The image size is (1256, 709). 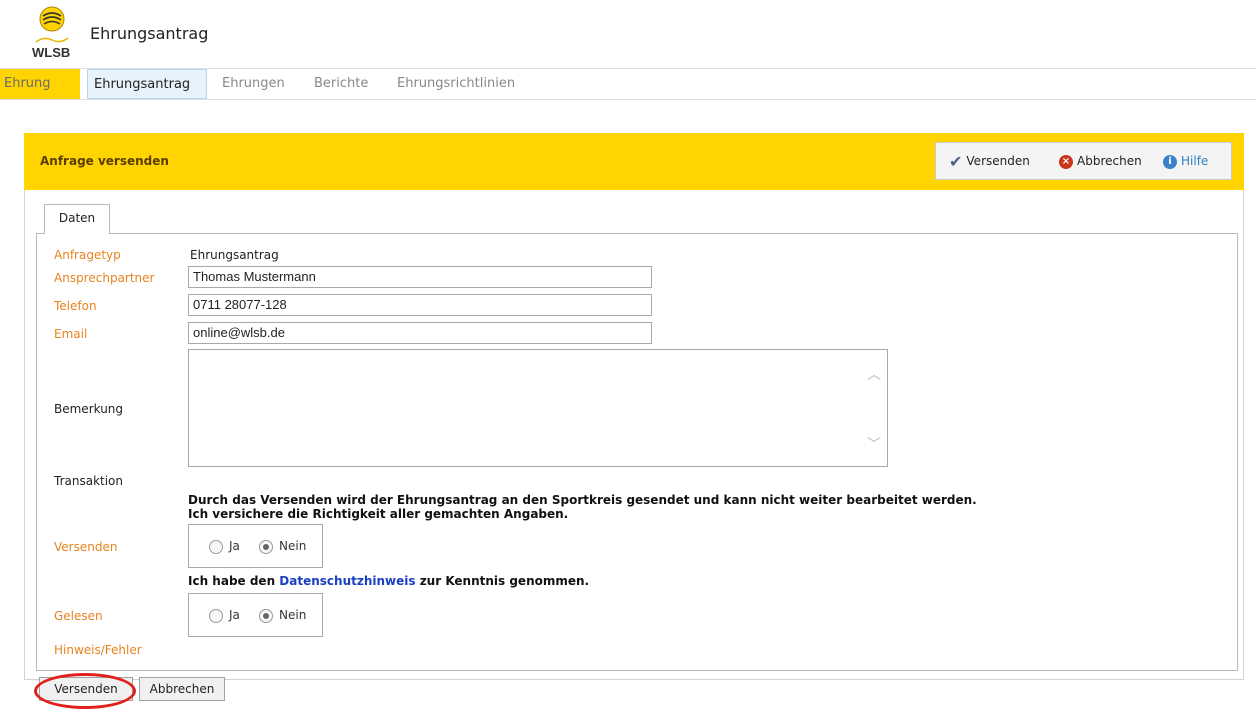 I want to click on bemerkung-label: Bemerkung, so click(x=89, y=409).